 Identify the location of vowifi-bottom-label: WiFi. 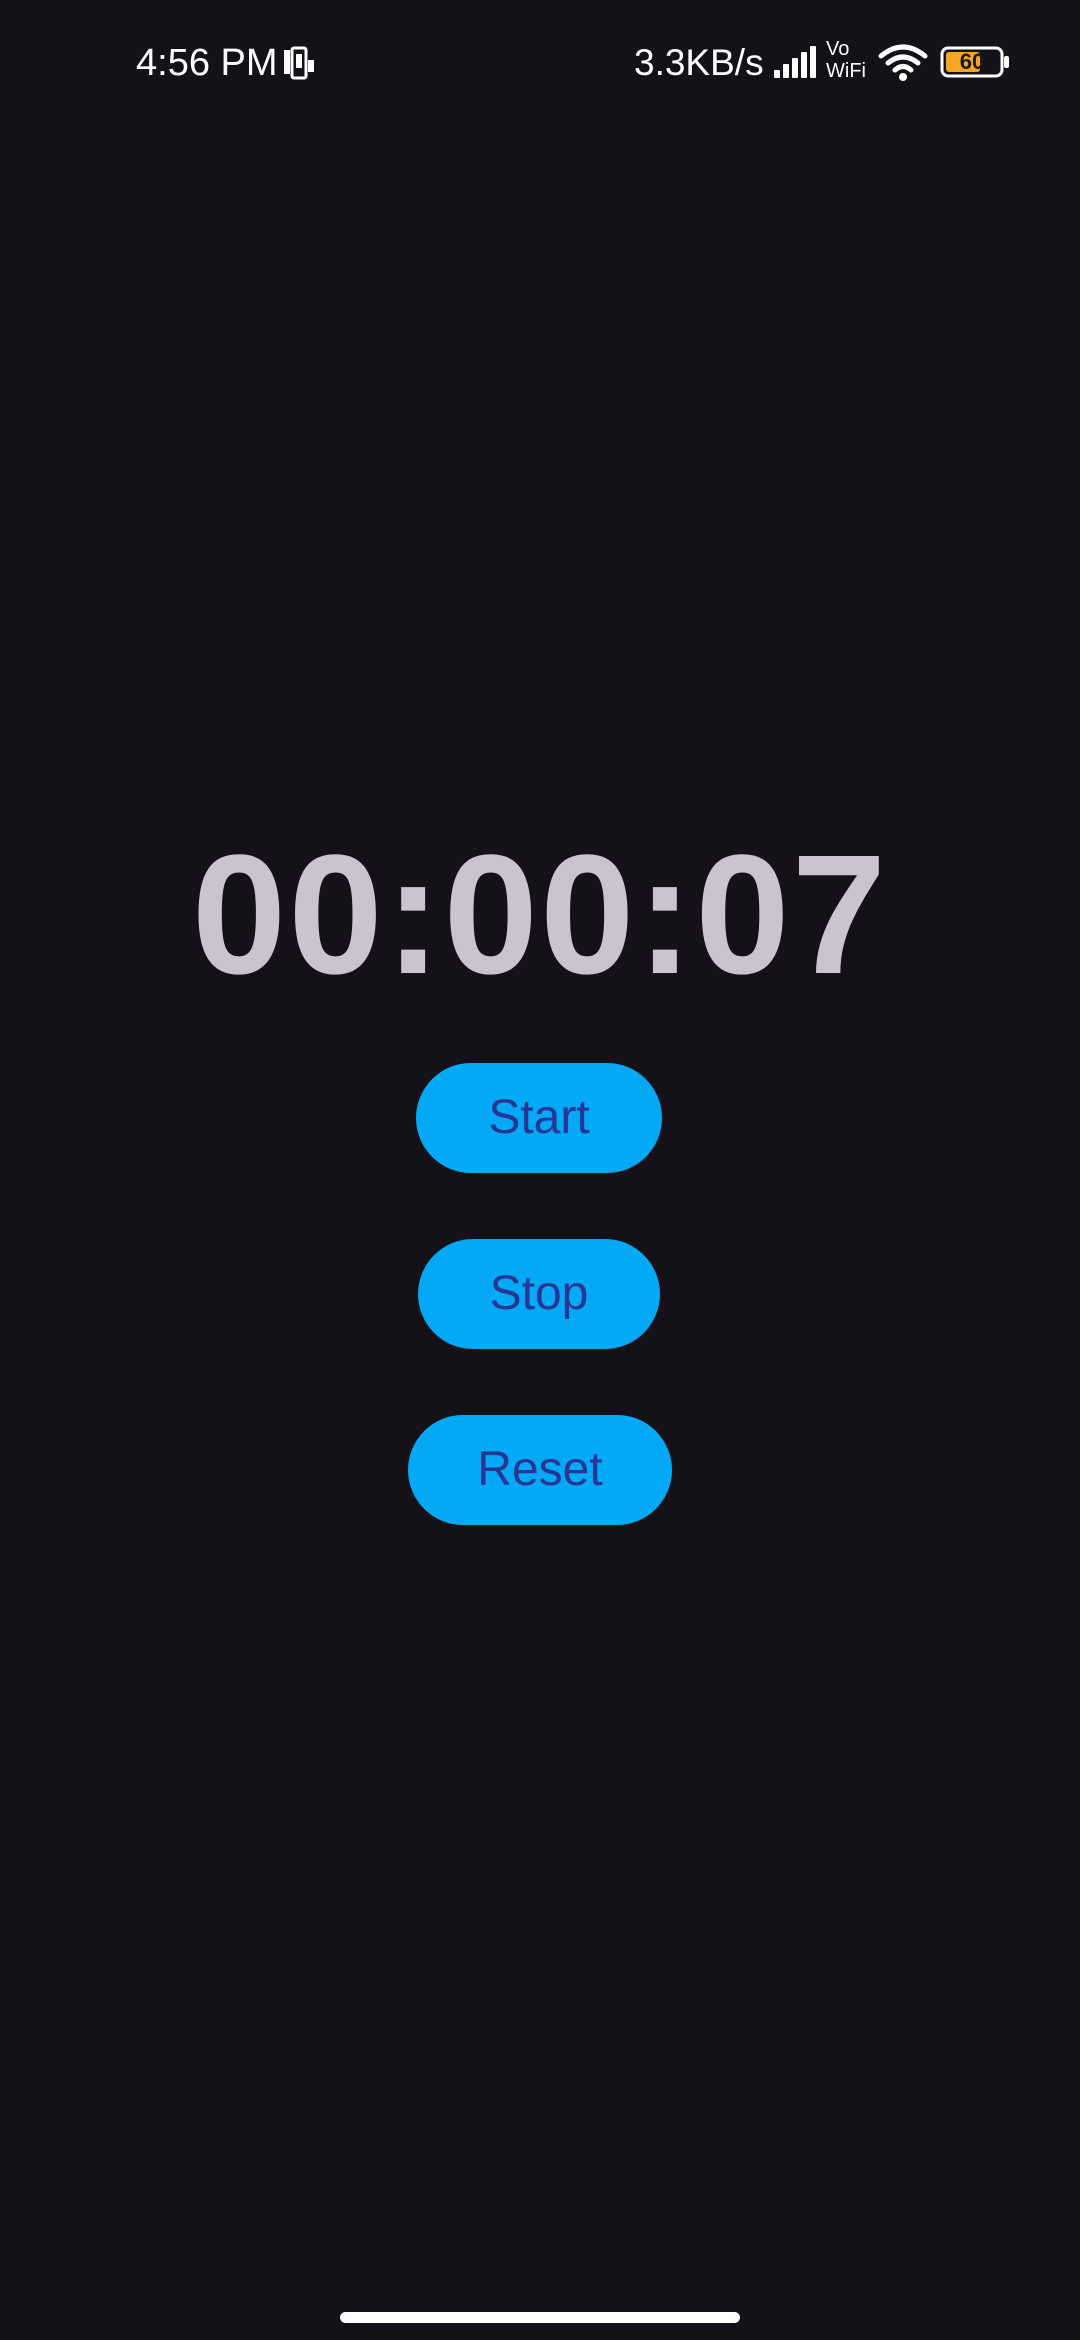
(846, 71).